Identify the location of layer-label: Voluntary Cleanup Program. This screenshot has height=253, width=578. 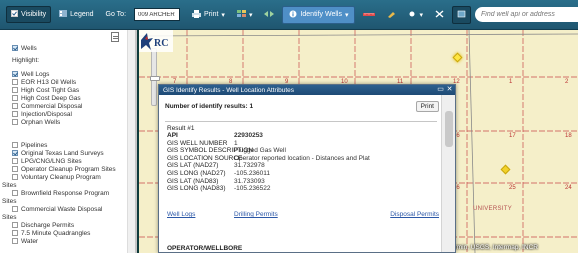
(61, 177).